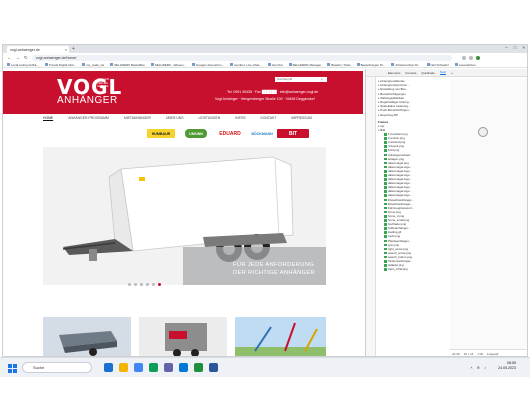  What do you see at coordinates (265, 49) in the screenshot?
I see `tab-bar: vogl-anhaenger.de × + – □ ×` at bounding box center [265, 49].